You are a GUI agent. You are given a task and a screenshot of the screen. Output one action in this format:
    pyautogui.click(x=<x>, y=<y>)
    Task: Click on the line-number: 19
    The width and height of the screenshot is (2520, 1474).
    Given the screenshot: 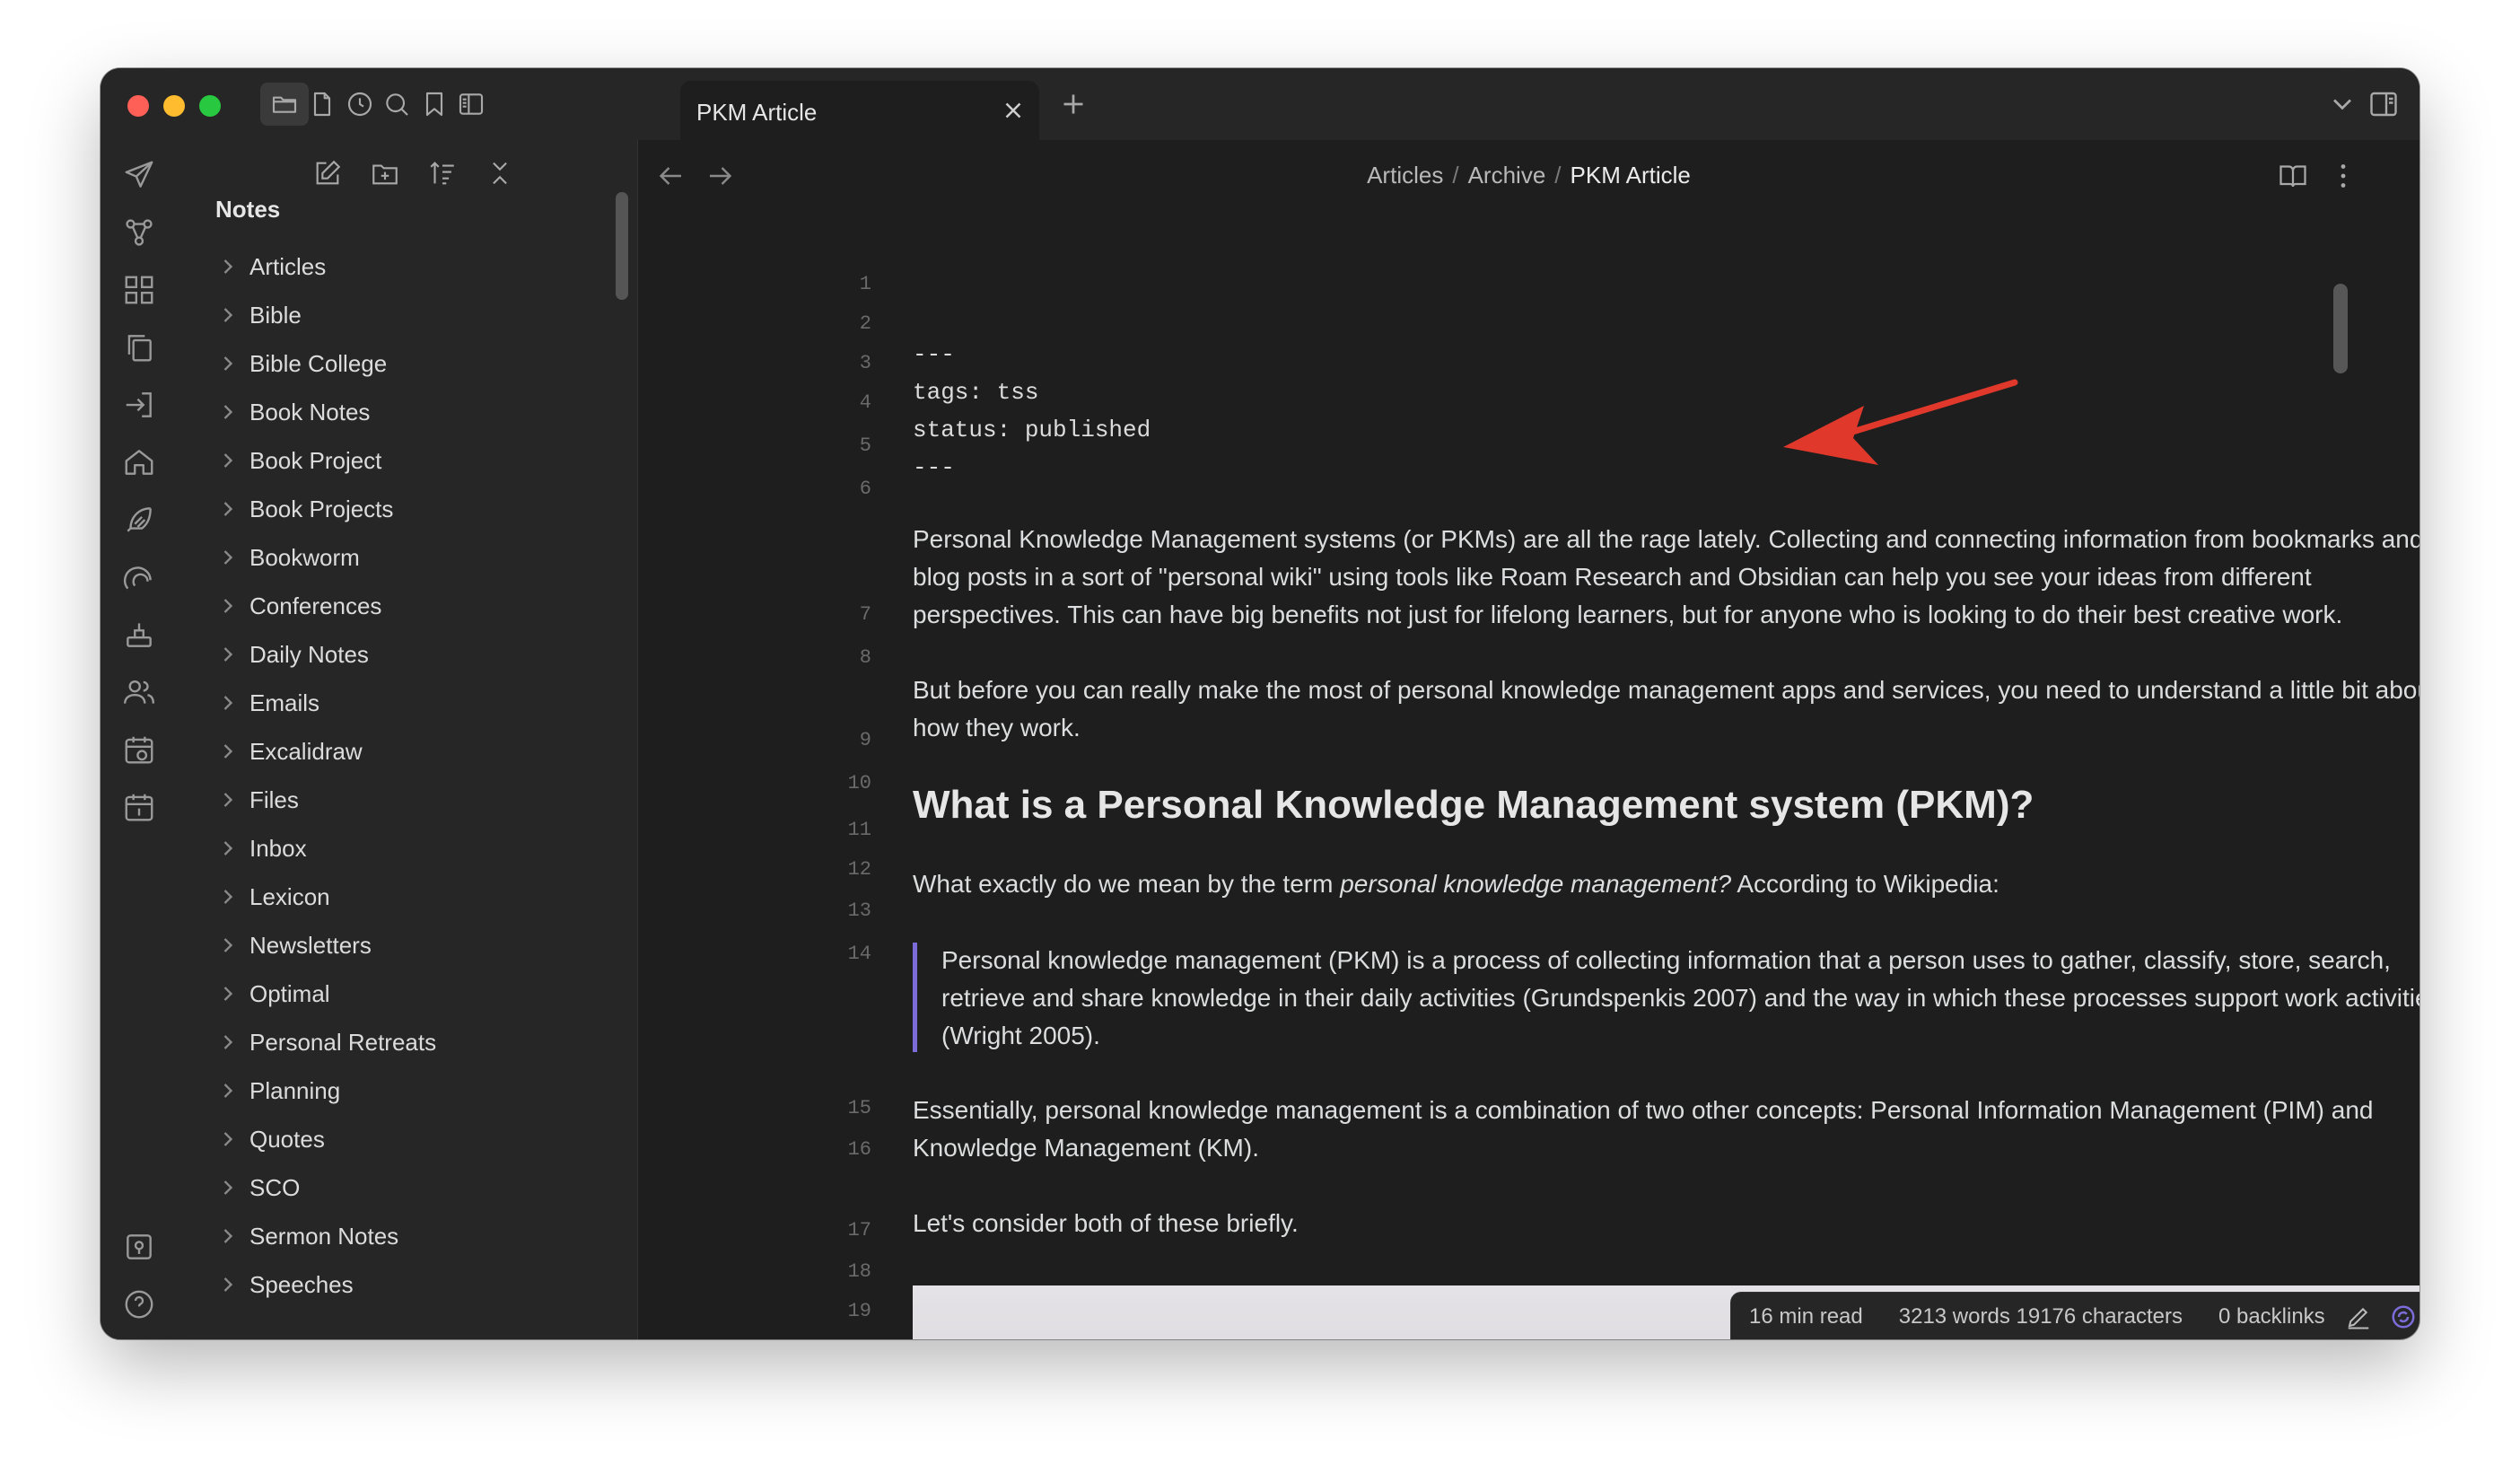 What is the action you would take?
    pyautogui.click(x=859, y=1311)
    